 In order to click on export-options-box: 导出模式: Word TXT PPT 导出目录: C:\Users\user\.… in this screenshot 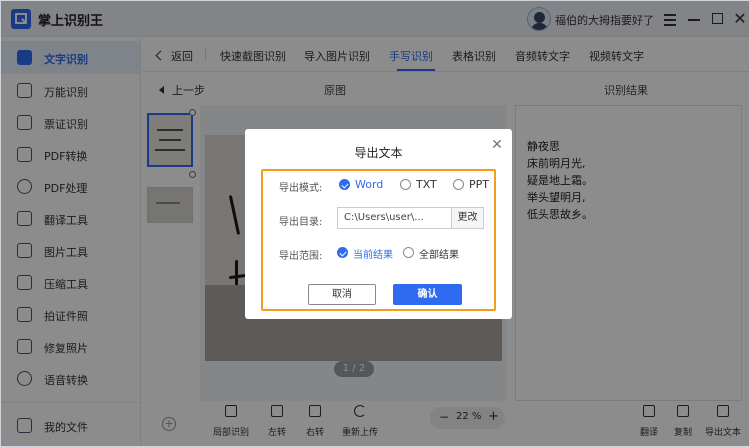, I will do `click(378, 240)`.